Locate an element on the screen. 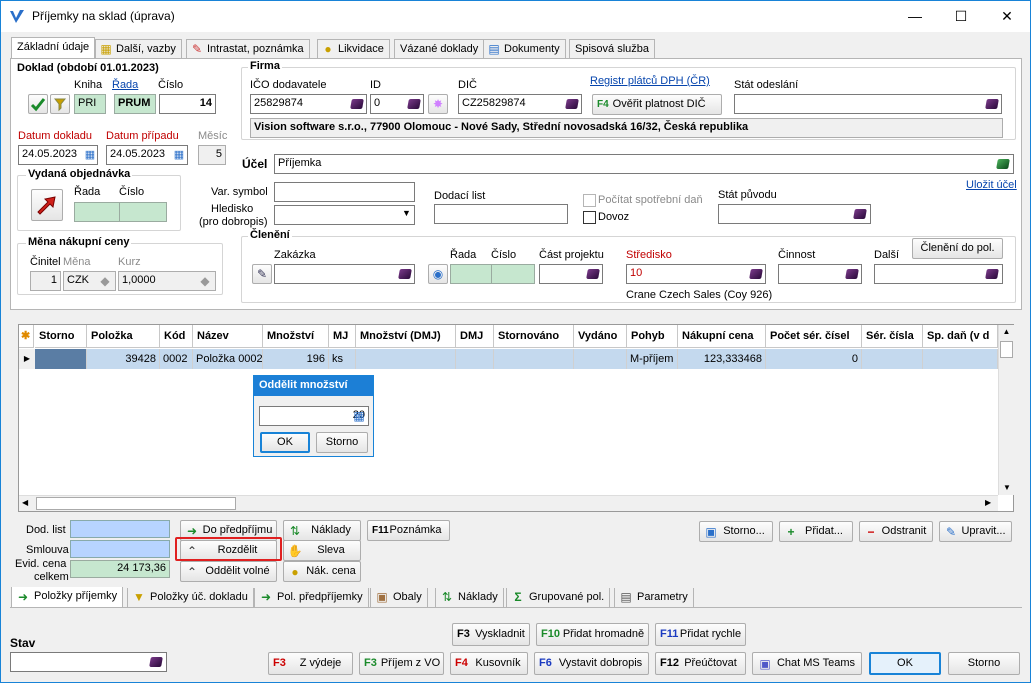  tab-polozky-prijemky: ➜ Položky příjemky is located at coordinates (67, 597).